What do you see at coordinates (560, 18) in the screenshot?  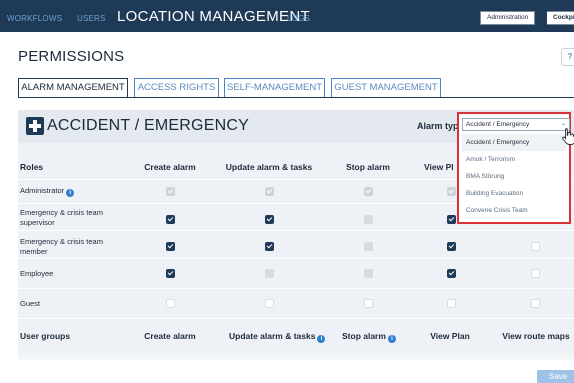 I see `cockpit-button: Cockpit` at bounding box center [560, 18].